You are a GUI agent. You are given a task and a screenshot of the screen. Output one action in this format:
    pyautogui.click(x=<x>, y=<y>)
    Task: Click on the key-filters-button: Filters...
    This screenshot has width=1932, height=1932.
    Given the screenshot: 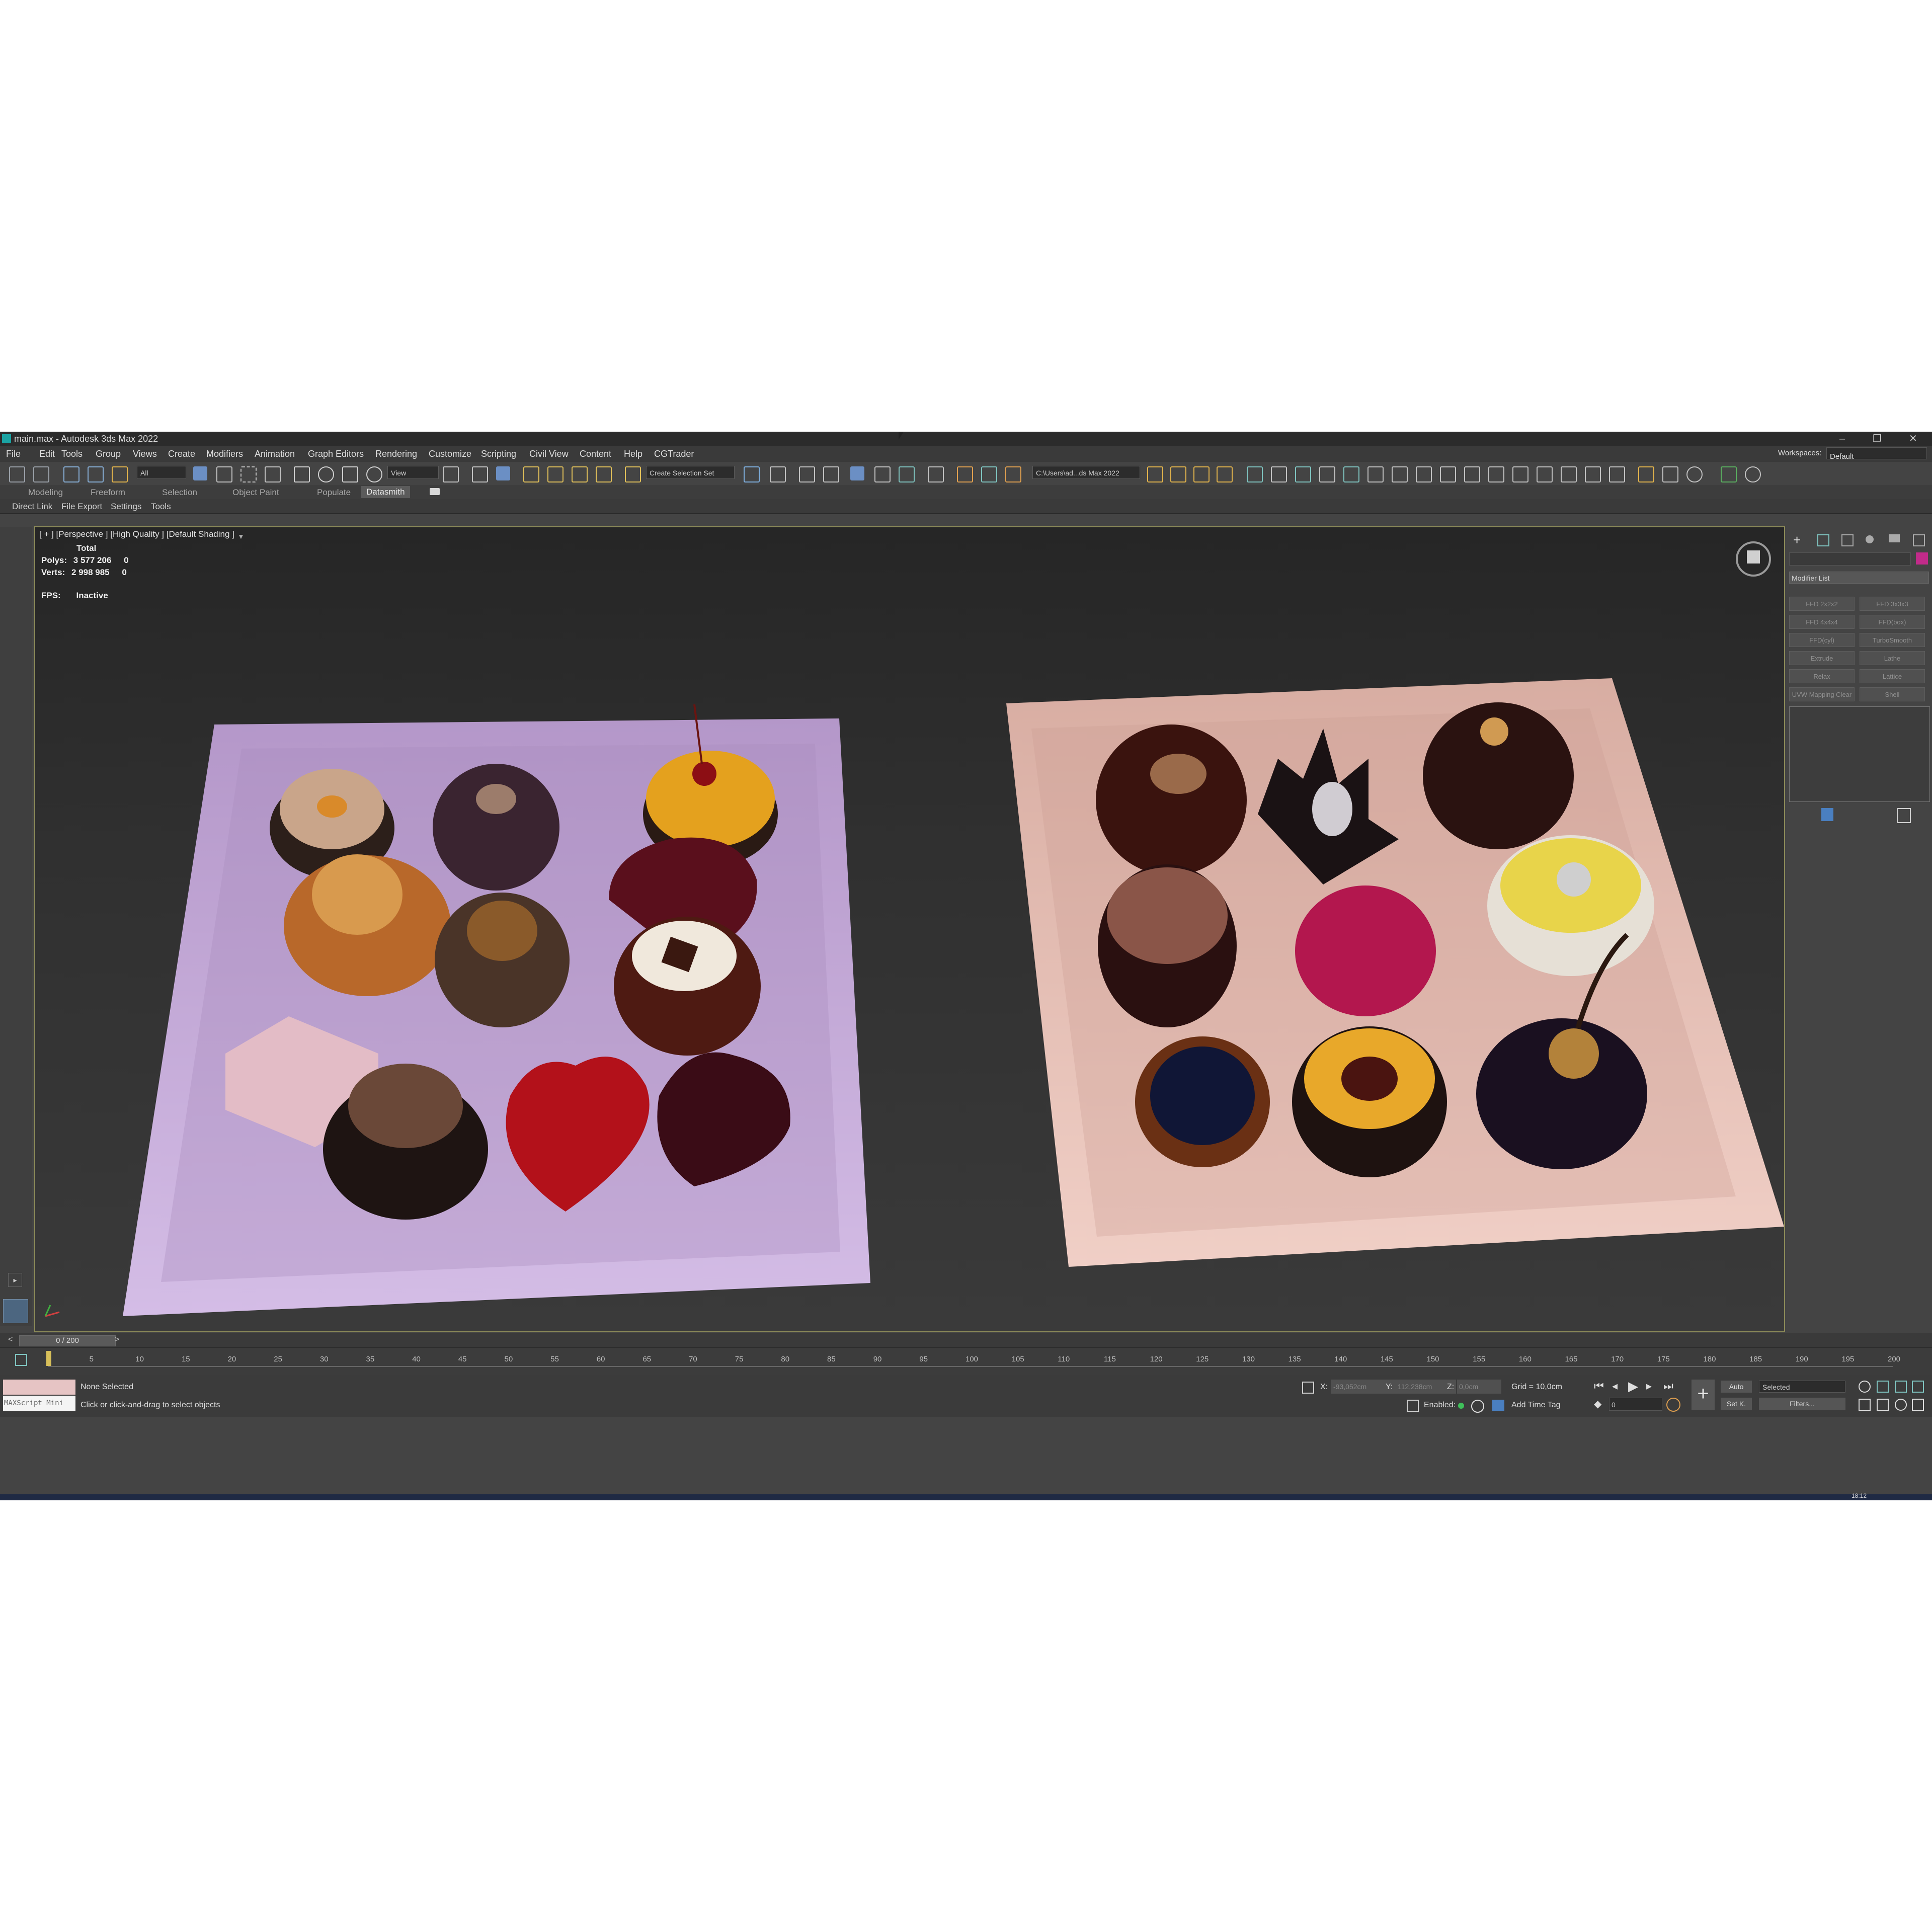 What is the action you would take?
    pyautogui.click(x=1802, y=1404)
    